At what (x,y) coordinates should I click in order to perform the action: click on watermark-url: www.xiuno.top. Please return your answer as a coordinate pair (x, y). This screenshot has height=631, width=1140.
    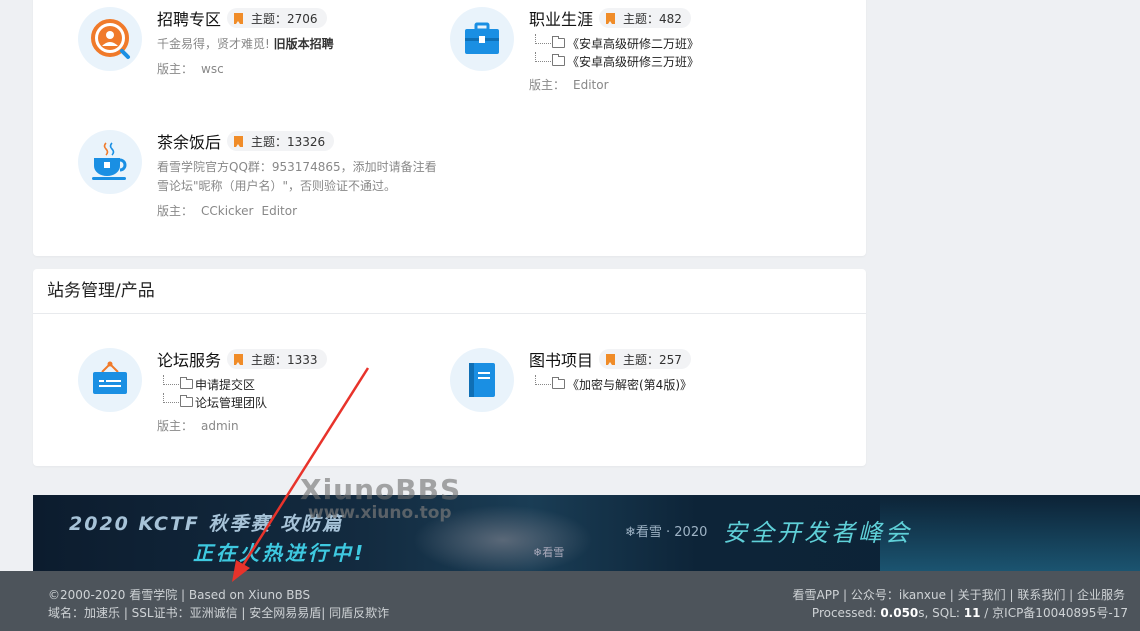
    Looking at the image, I should click on (380, 513).